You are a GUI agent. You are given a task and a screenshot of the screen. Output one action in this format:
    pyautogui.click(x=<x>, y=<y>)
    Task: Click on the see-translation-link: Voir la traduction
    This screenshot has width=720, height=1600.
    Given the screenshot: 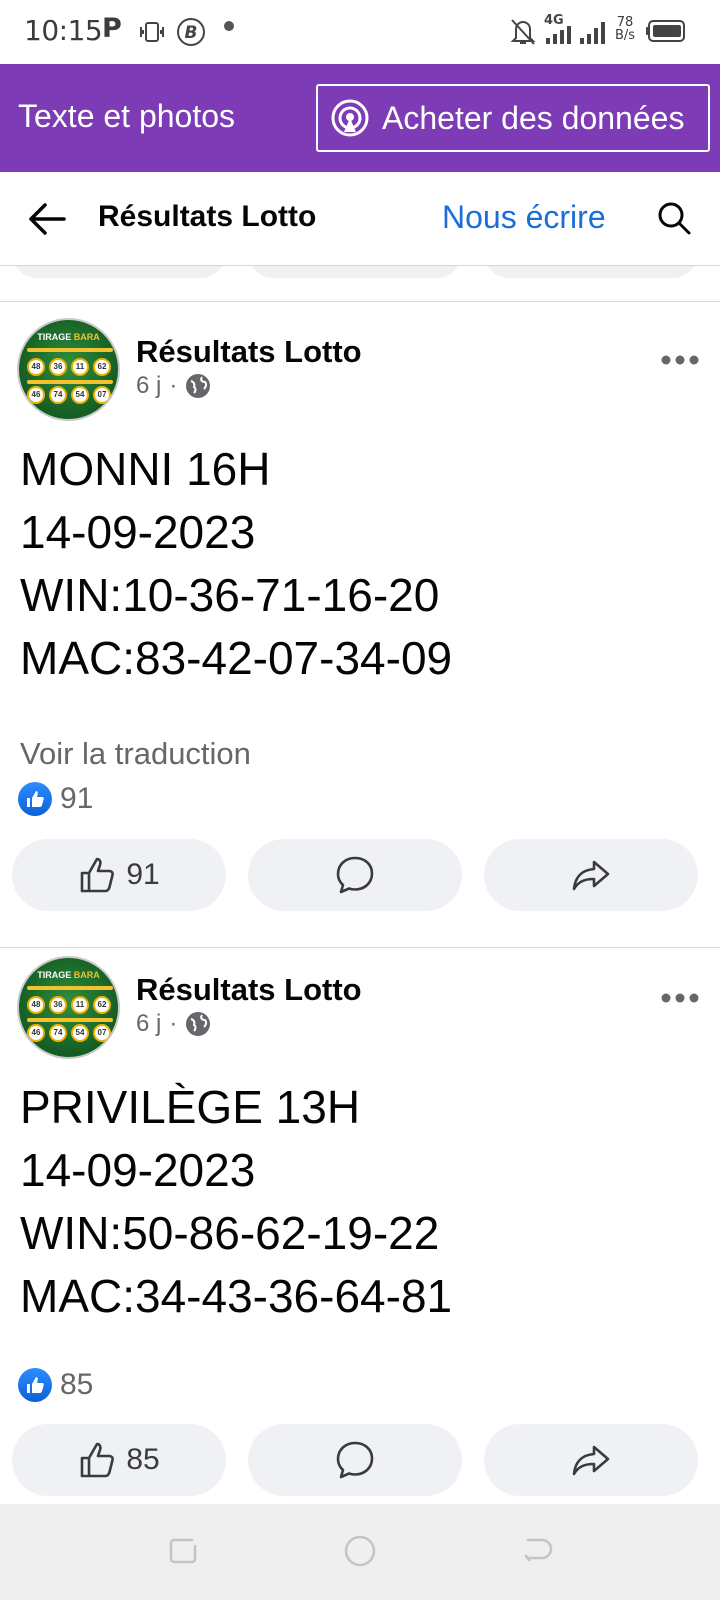 What is the action you would take?
    pyautogui.click(x=135, y=754)
    